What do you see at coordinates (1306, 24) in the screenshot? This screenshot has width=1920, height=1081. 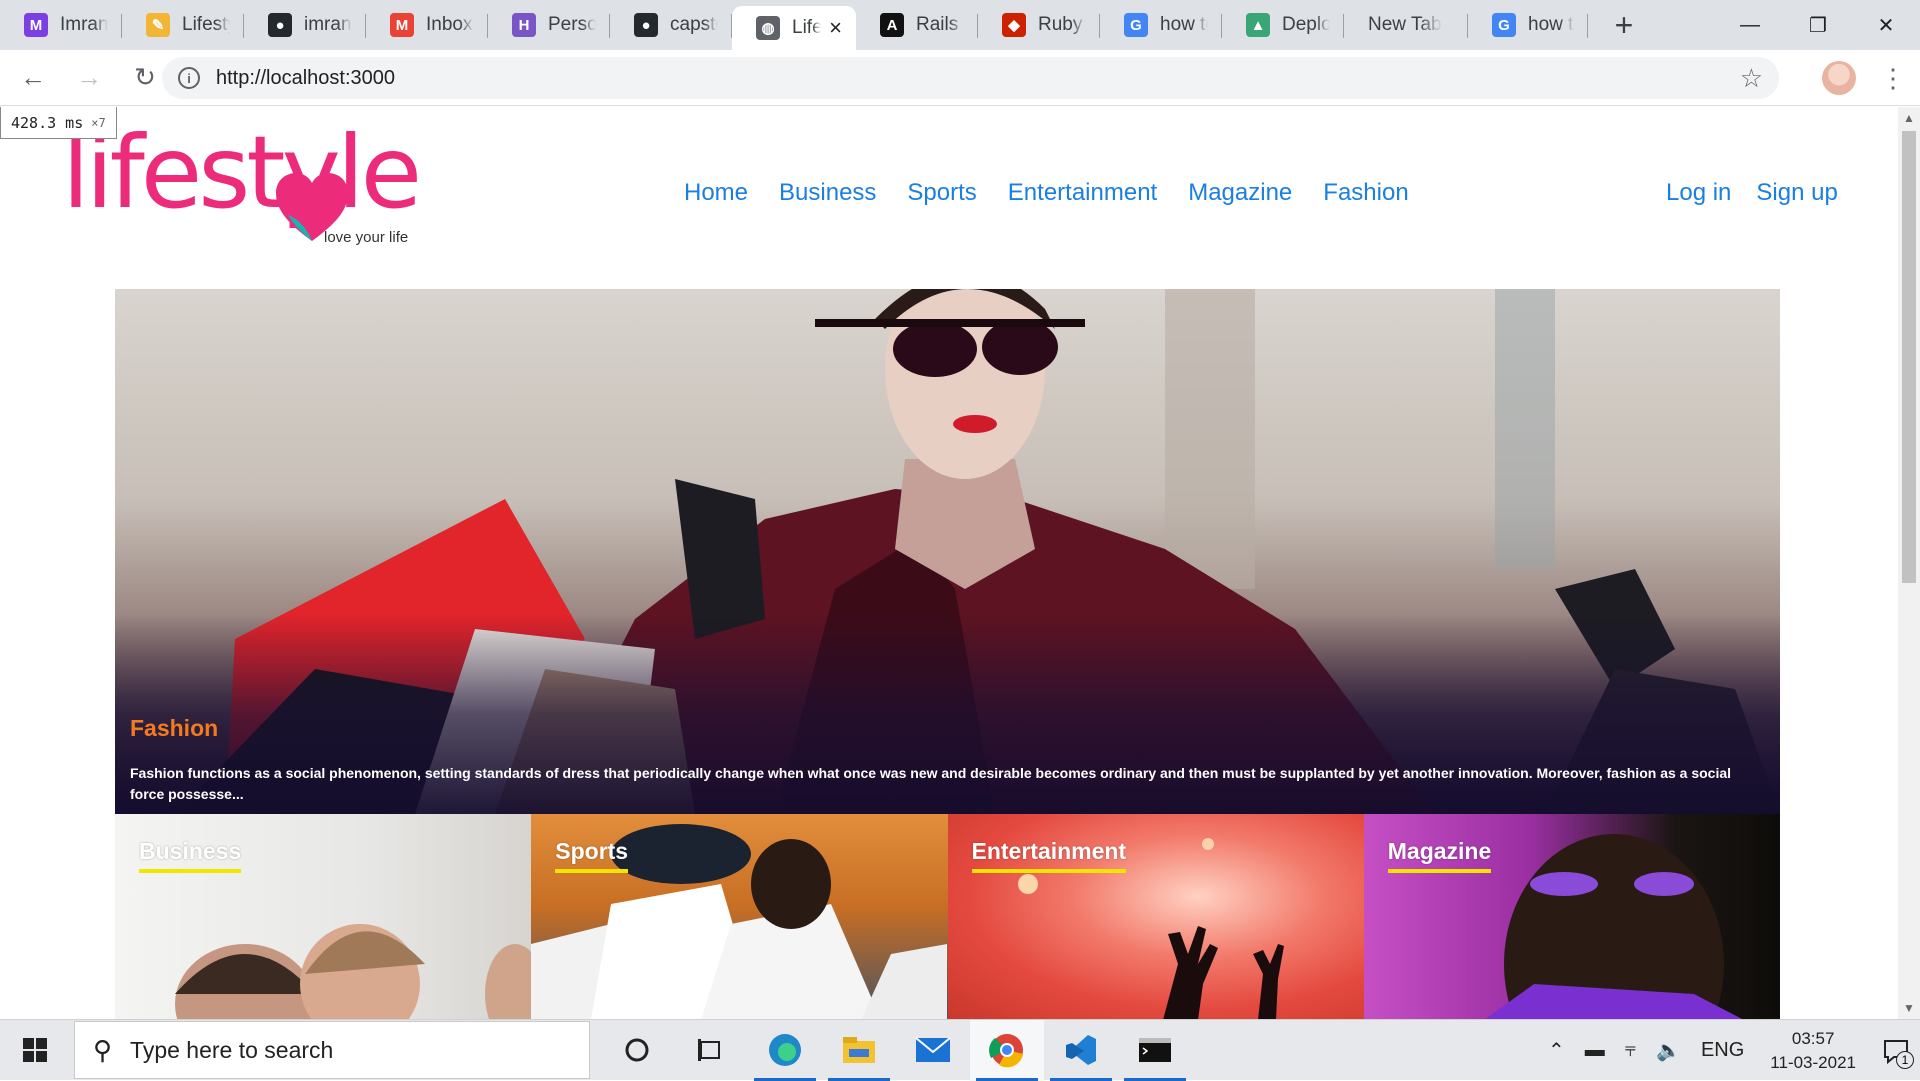 I see `browser-tab-label: Deploy` at bounding box center [1306, 24].